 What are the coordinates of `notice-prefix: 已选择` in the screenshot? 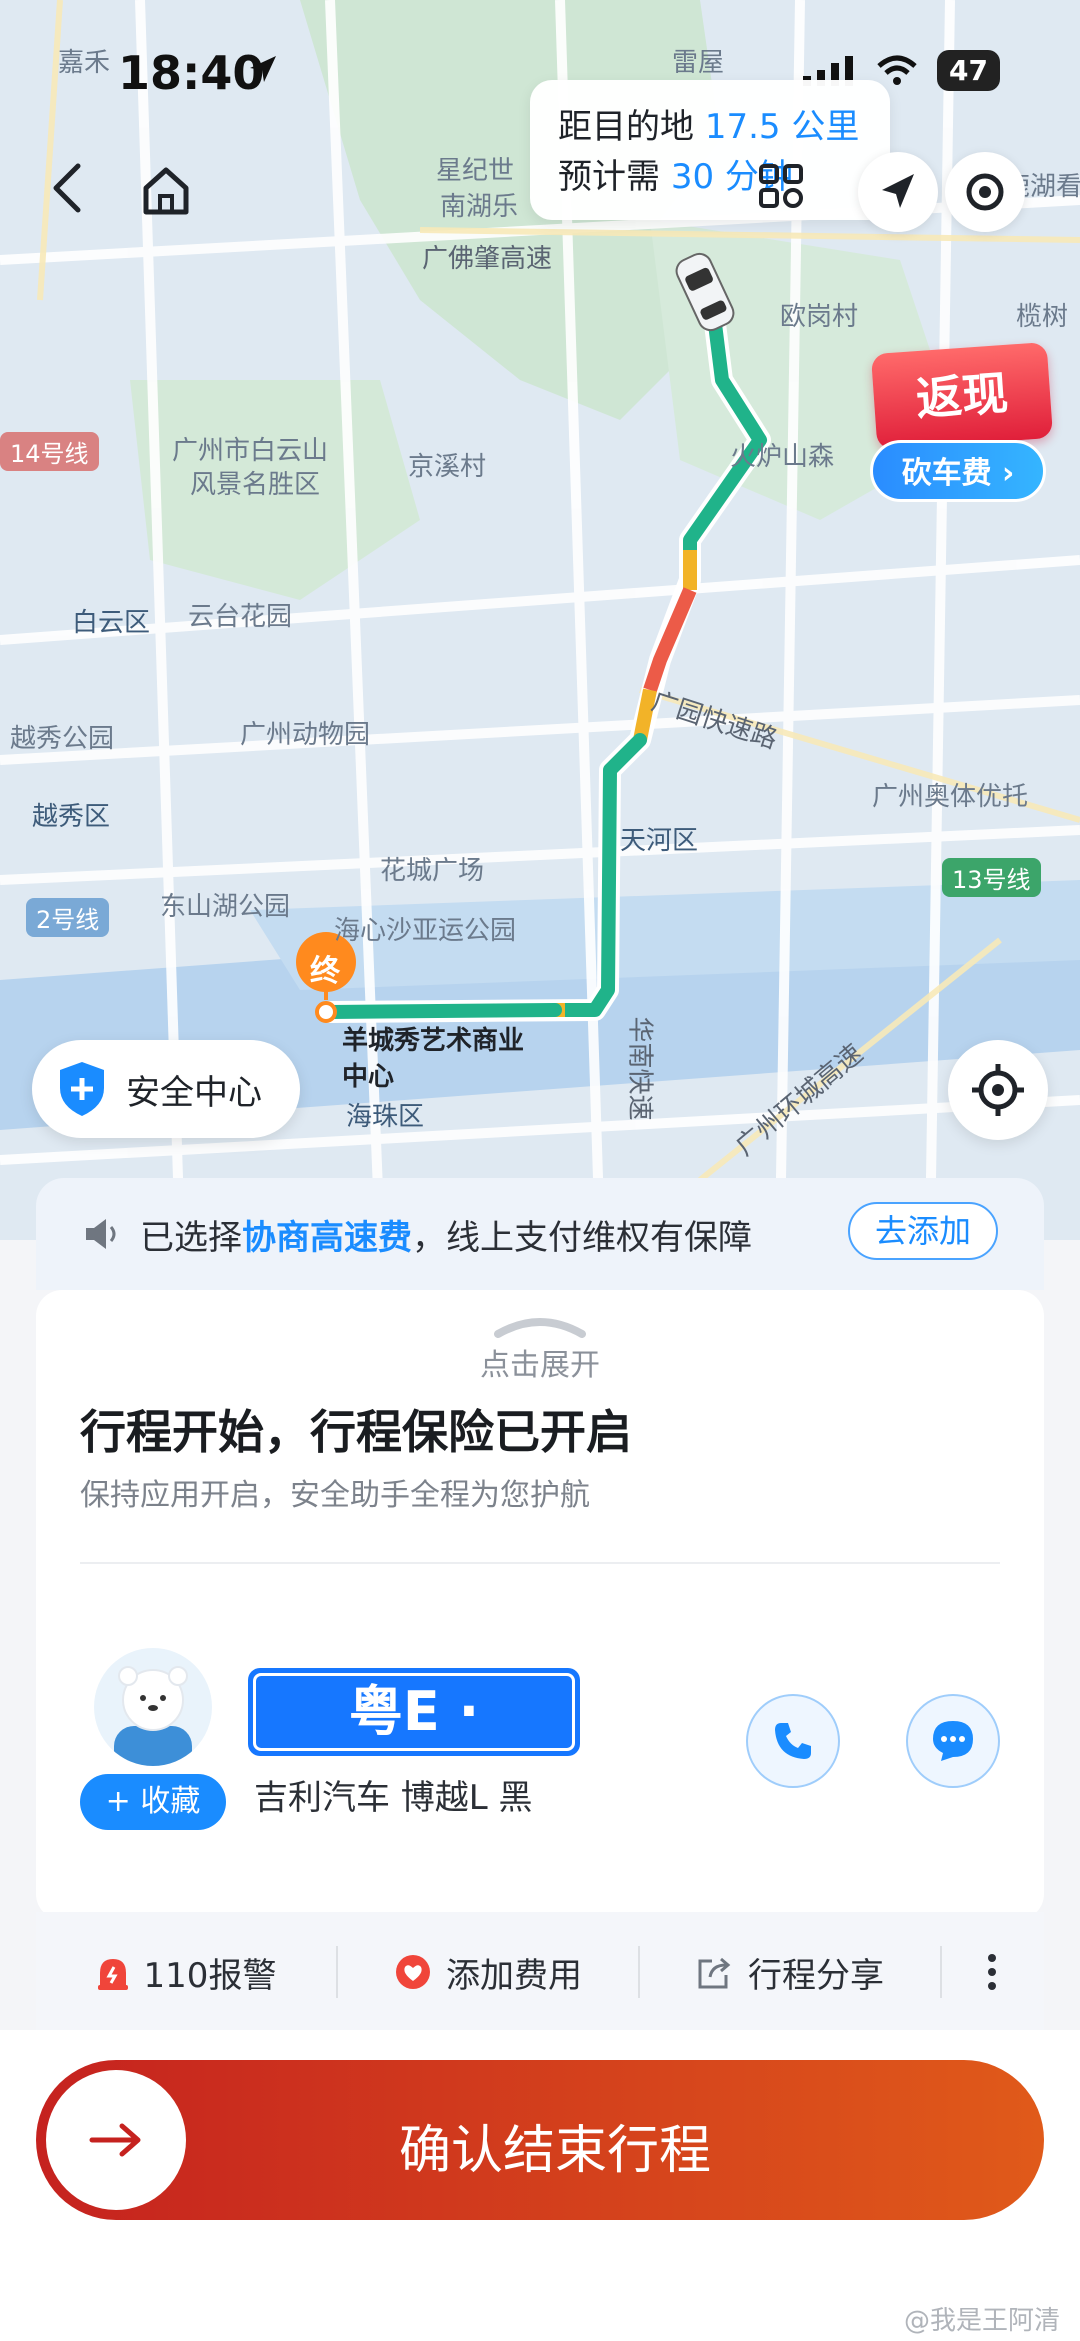 It's located at (191, 1237).